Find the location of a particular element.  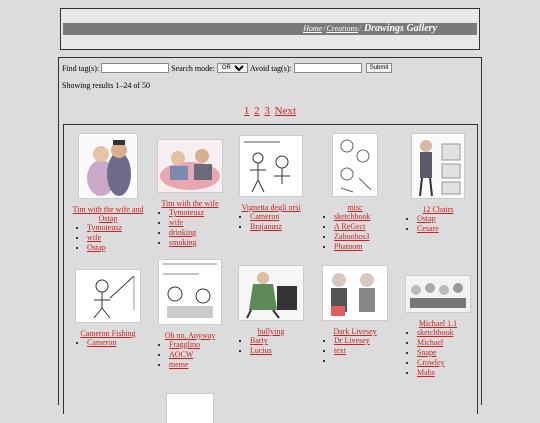

tag-link: AOCW is located at coordinates (181, 354).